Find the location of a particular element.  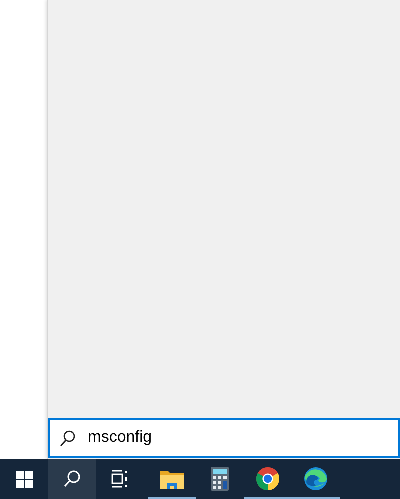

task-view-icon is located at coordinates (120, 479).